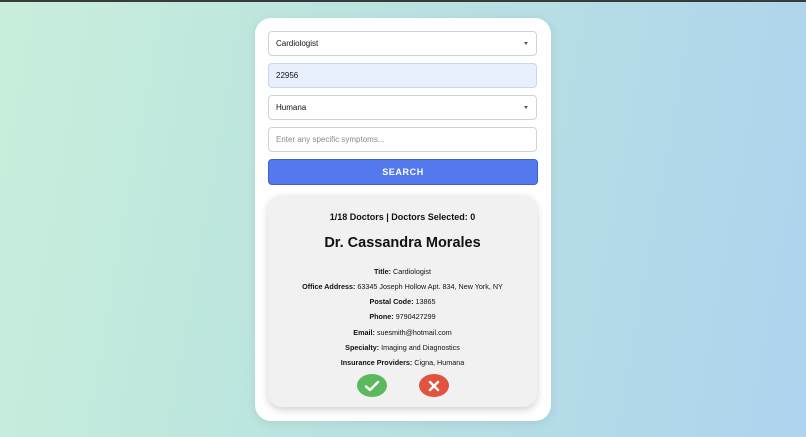 This screenshot has width=806, height=437. What do you see at coordinates (402, 107) in the screenshot?
I see `insurance-select: Humana` at bounding box center [402, 107].